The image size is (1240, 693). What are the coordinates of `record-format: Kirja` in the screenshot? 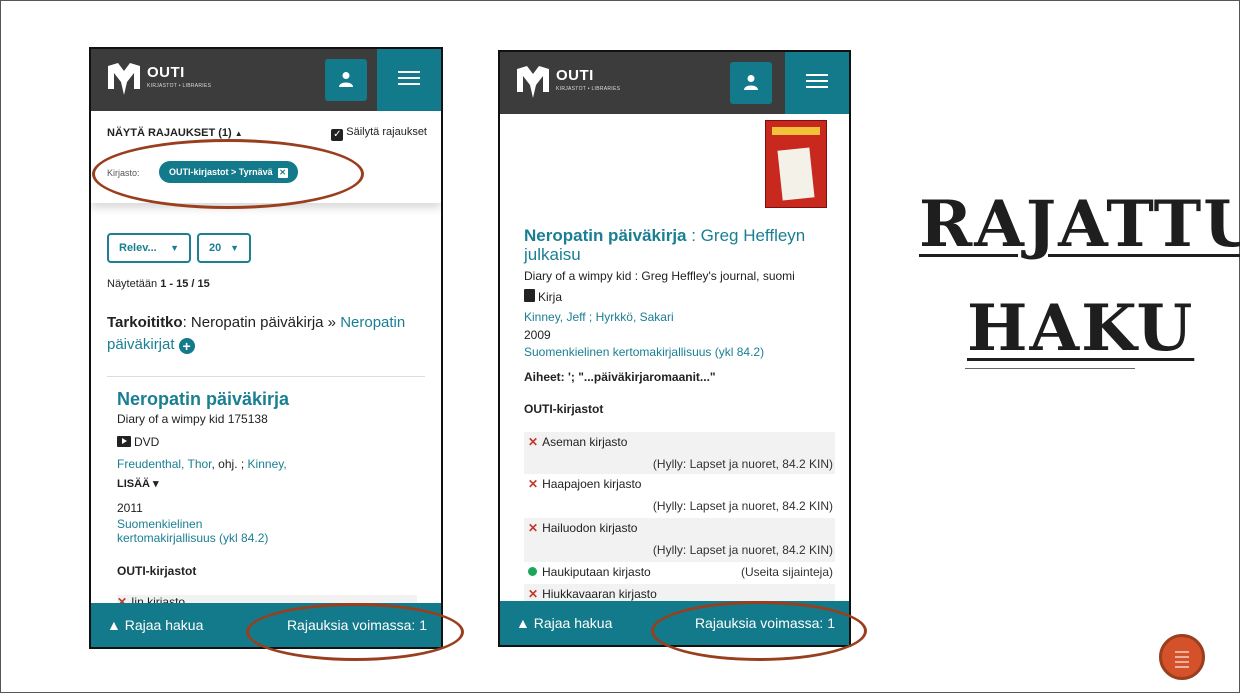 It's located at (543, 296).